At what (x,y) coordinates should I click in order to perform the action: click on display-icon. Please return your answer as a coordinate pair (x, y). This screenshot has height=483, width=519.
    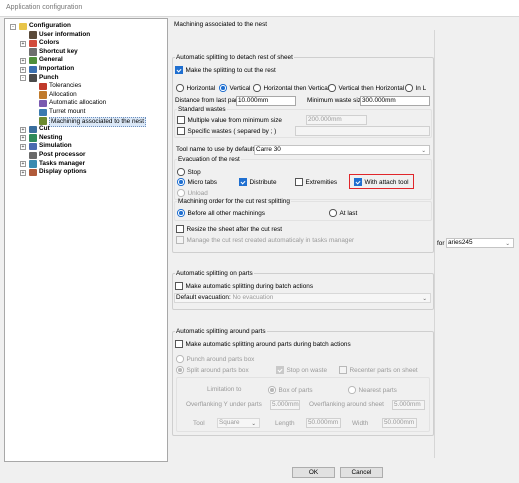
    Looking at the image, I should click on (33, 172).